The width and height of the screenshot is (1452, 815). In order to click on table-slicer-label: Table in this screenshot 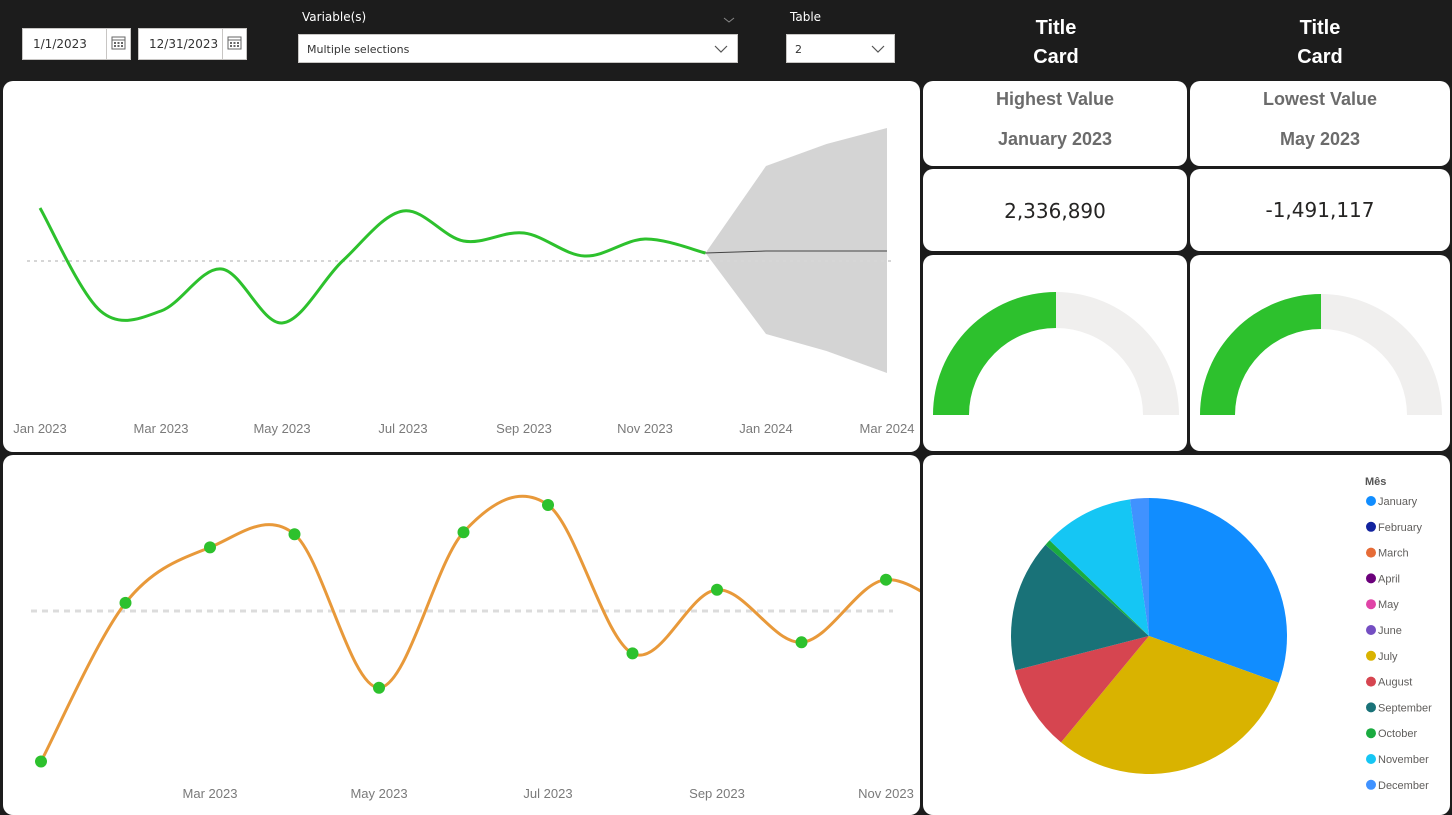, I will do `click(806, 17)`.